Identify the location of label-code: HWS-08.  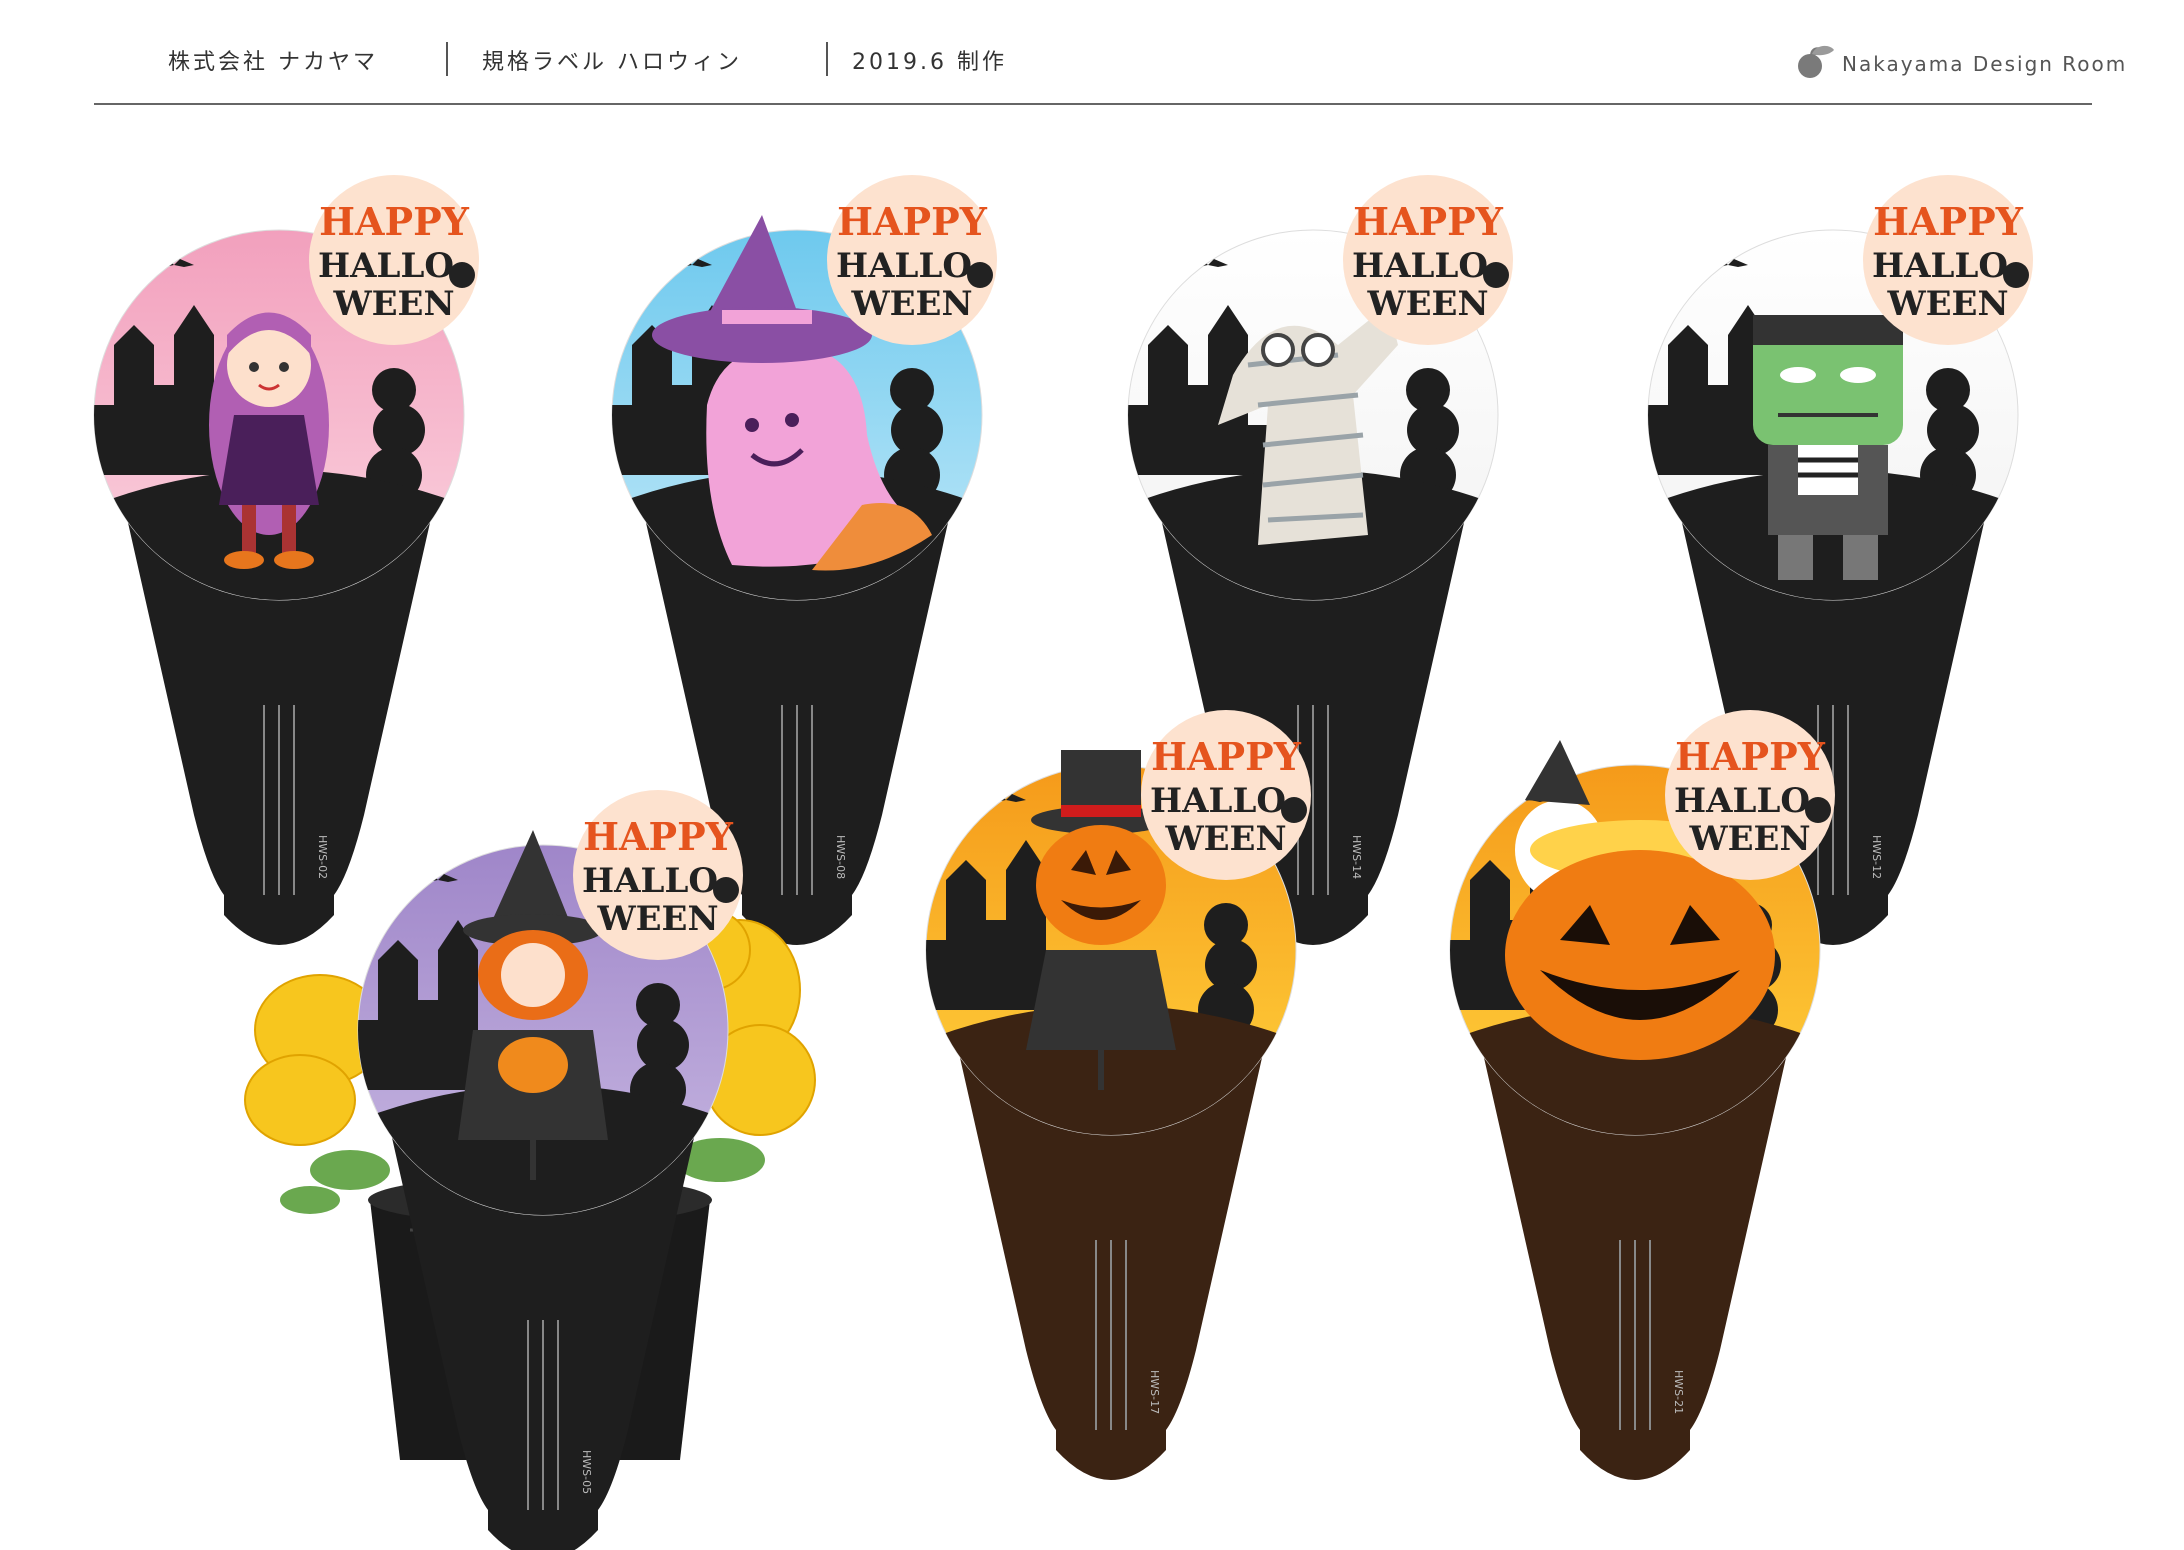
(840, 857).